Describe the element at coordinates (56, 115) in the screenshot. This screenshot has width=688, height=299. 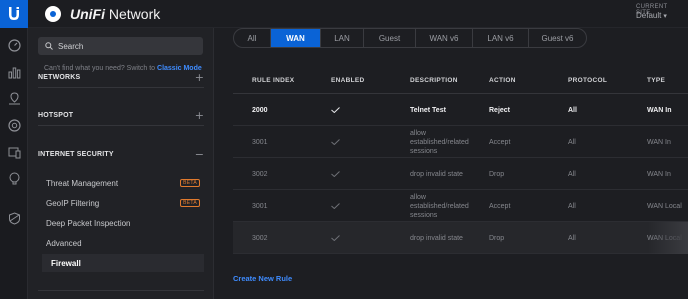
I see `section-label: HOTSPOT` at that location.